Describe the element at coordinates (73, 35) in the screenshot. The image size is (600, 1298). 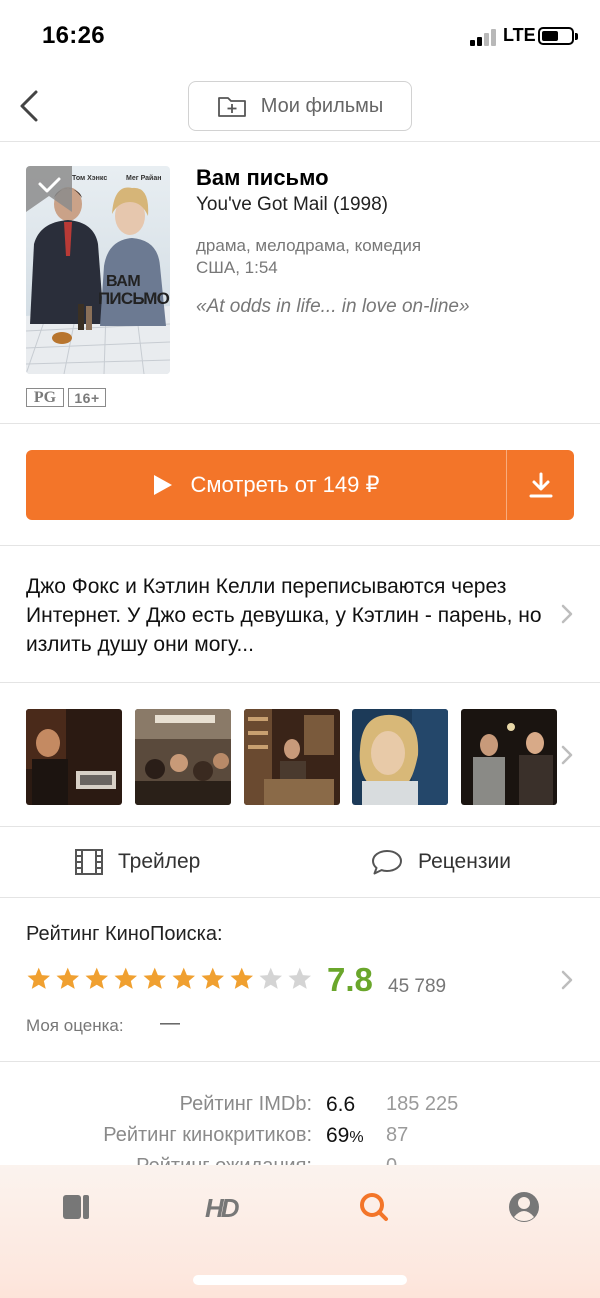
I see `status-time: 16:26` at that location.